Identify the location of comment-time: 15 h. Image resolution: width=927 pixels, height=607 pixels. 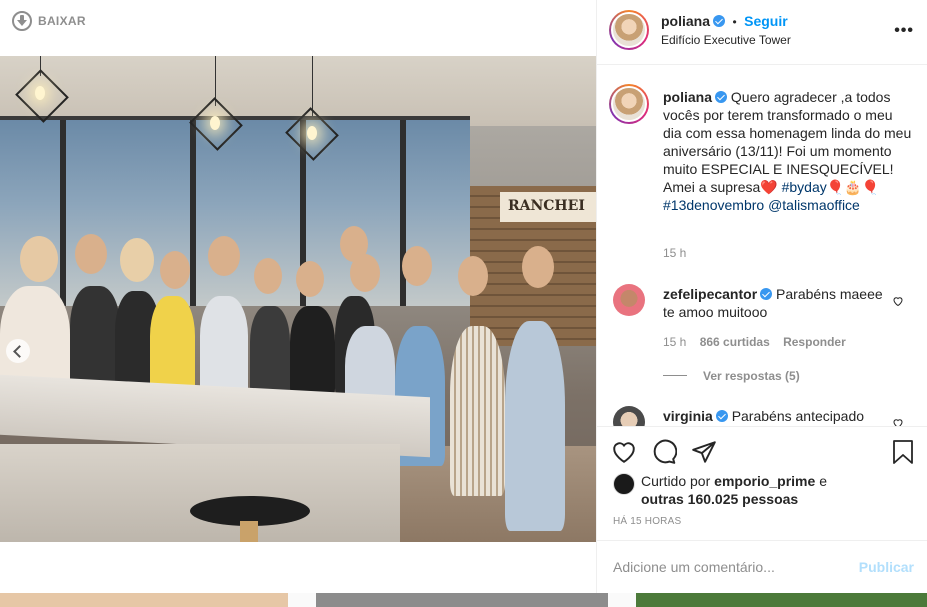
(674, 342).